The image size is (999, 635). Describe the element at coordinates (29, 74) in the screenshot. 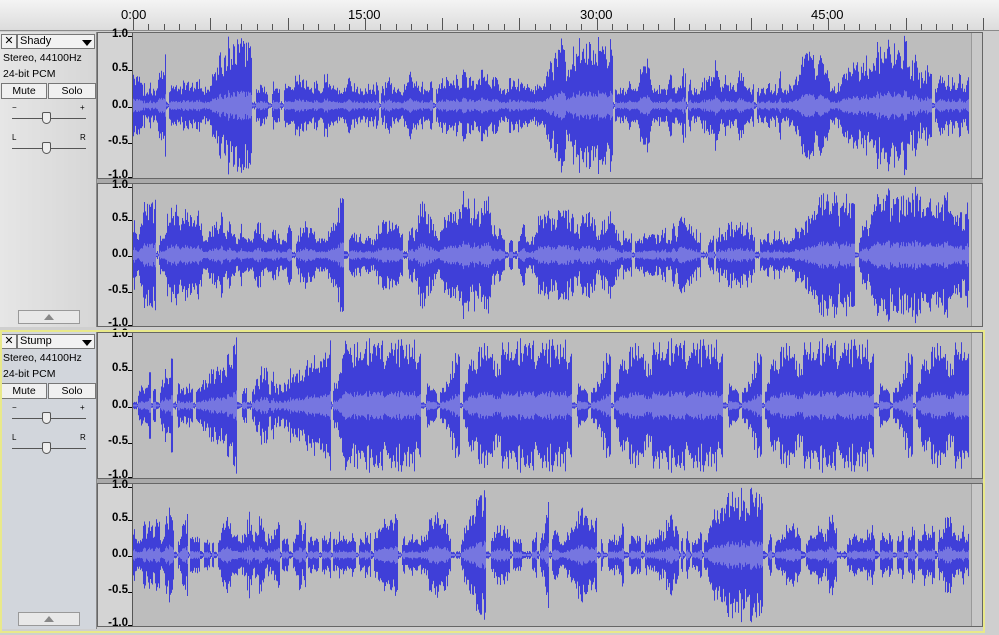

I see `track-bitdepth: 24-bit PCM` at that location.